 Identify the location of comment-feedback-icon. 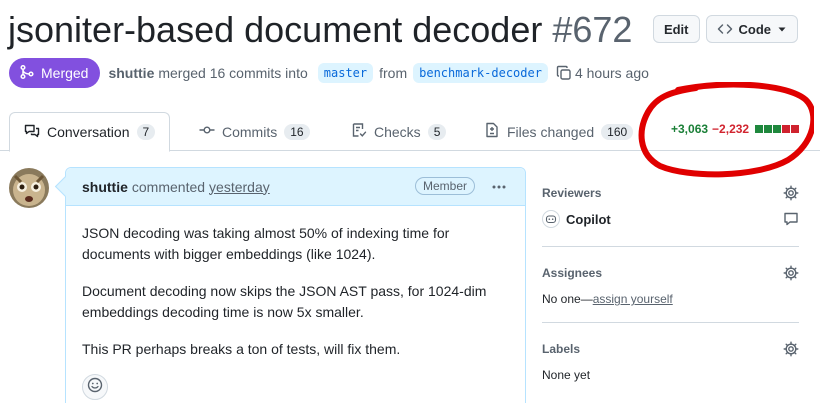
(791, 221).